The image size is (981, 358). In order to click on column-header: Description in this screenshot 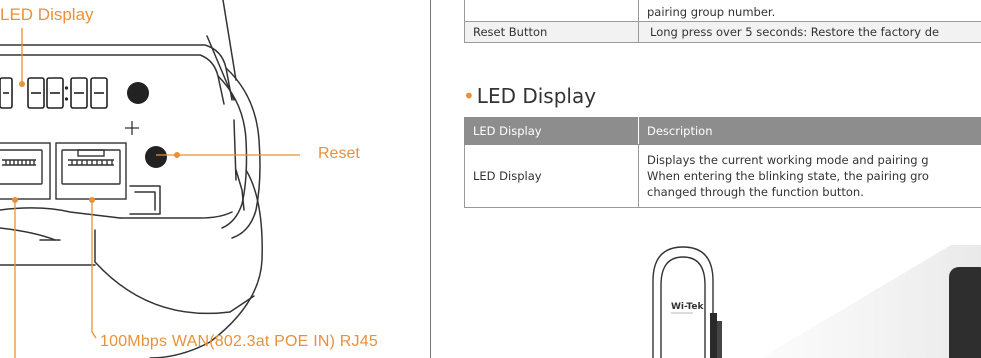, I will do `click(809, 131)`.